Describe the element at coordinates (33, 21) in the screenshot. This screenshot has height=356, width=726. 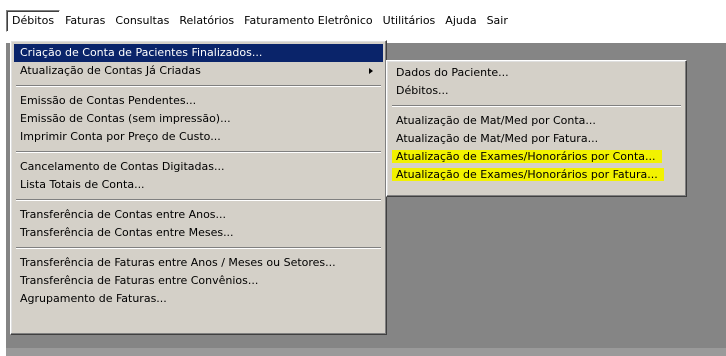
I see `menu-debitos: Débitos` at that location.